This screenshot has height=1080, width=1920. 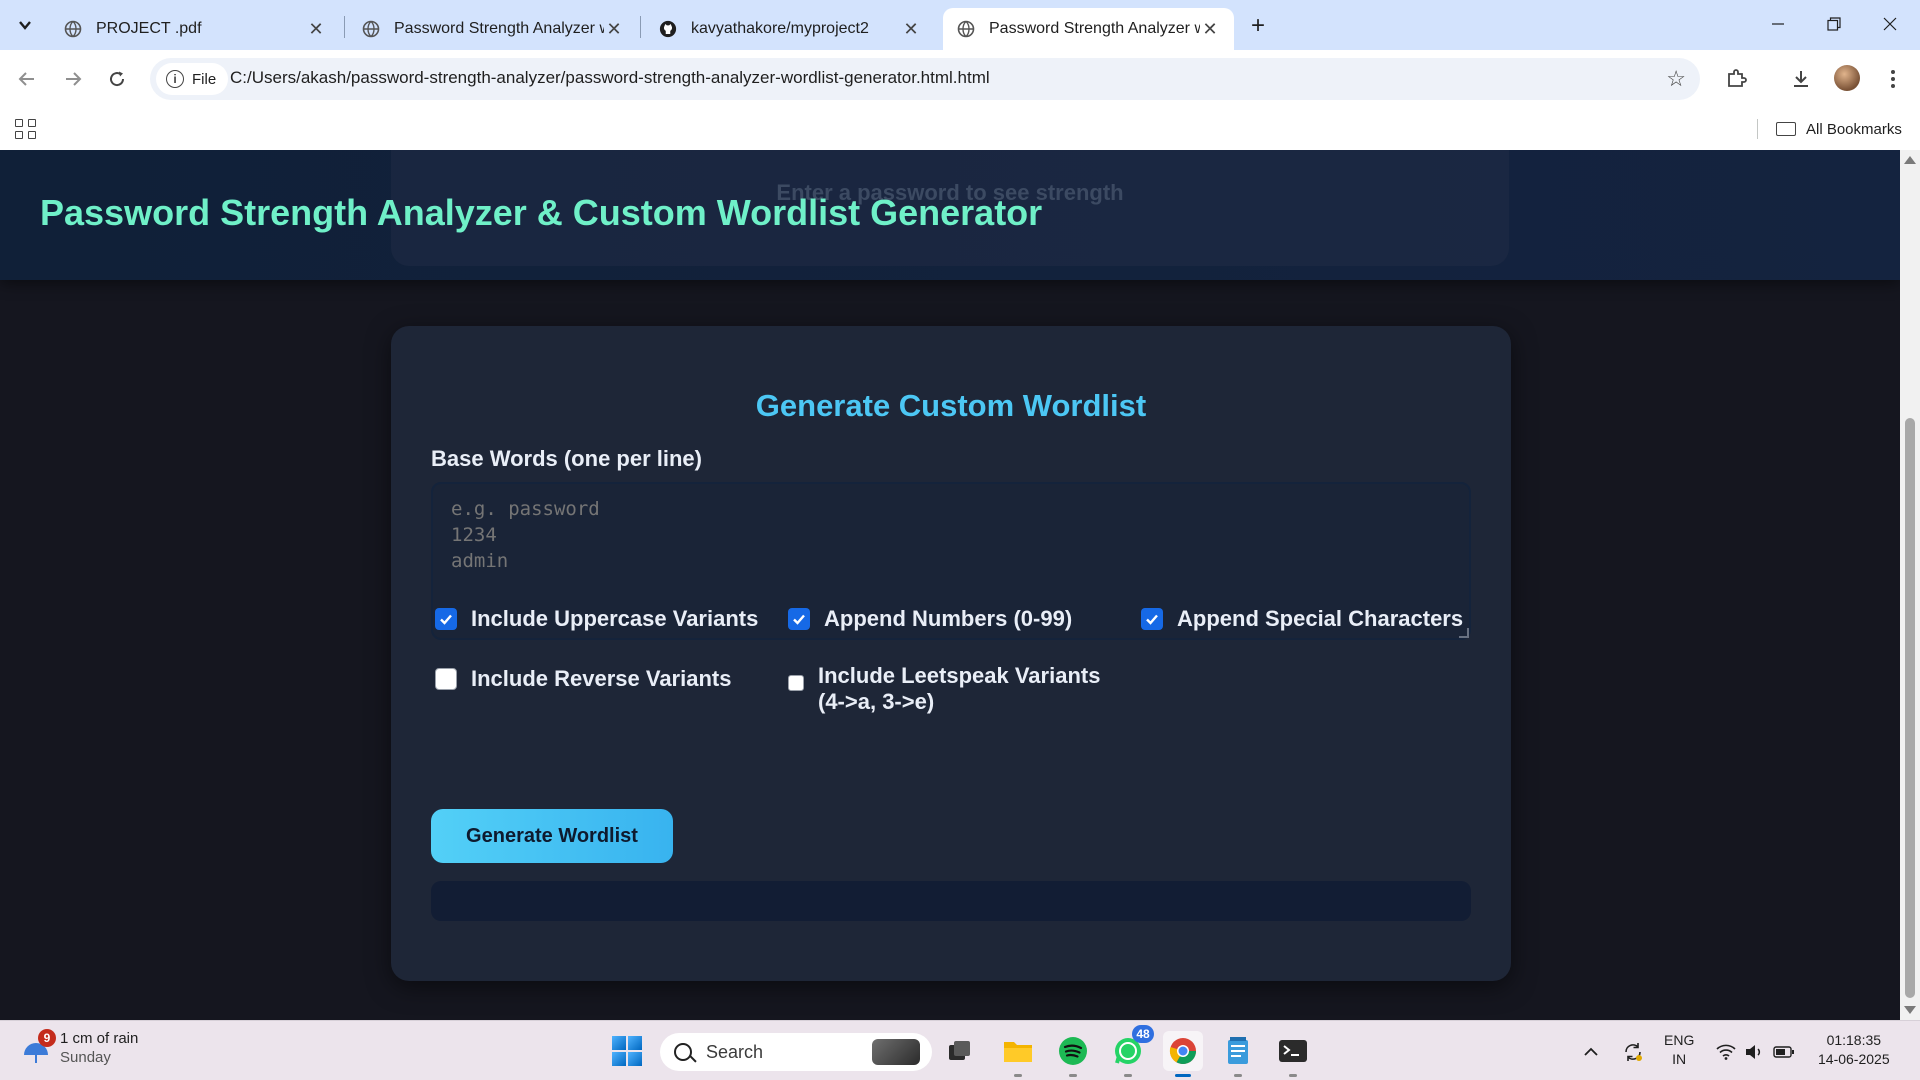 What do you see at coordinates (149, 28) in the screenshot?
I see `tab-title: PROJECT .pdf` at bounding box center [149, 28].